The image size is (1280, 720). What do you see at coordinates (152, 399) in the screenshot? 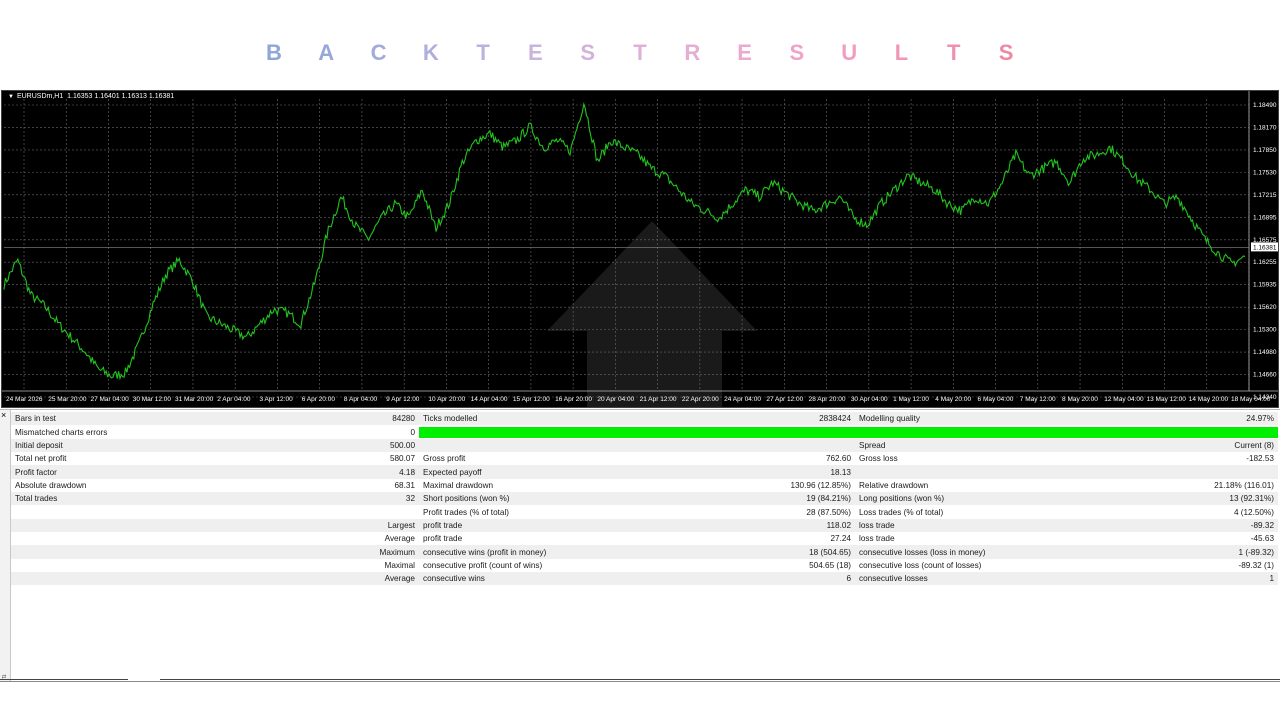
I see `time-label: 30 Mar 12:00` at bounding box center [152, 399].